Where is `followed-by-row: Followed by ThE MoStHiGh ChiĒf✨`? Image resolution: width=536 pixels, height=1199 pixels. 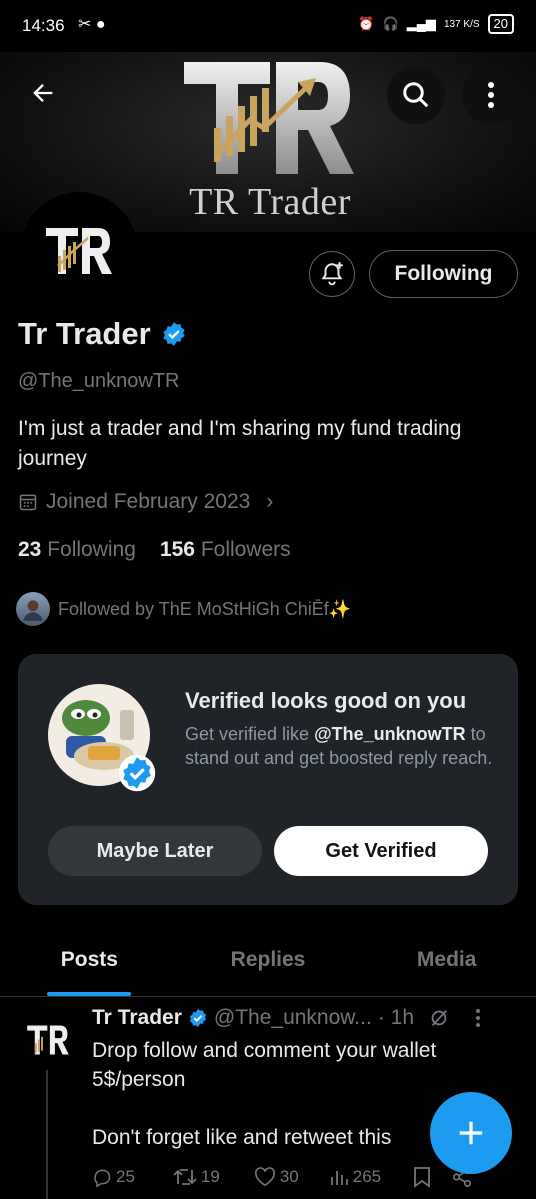 followed-by-row: Followed by ThE MoStHiGh ChiĒf✨ is located at coordinates (183, 609).